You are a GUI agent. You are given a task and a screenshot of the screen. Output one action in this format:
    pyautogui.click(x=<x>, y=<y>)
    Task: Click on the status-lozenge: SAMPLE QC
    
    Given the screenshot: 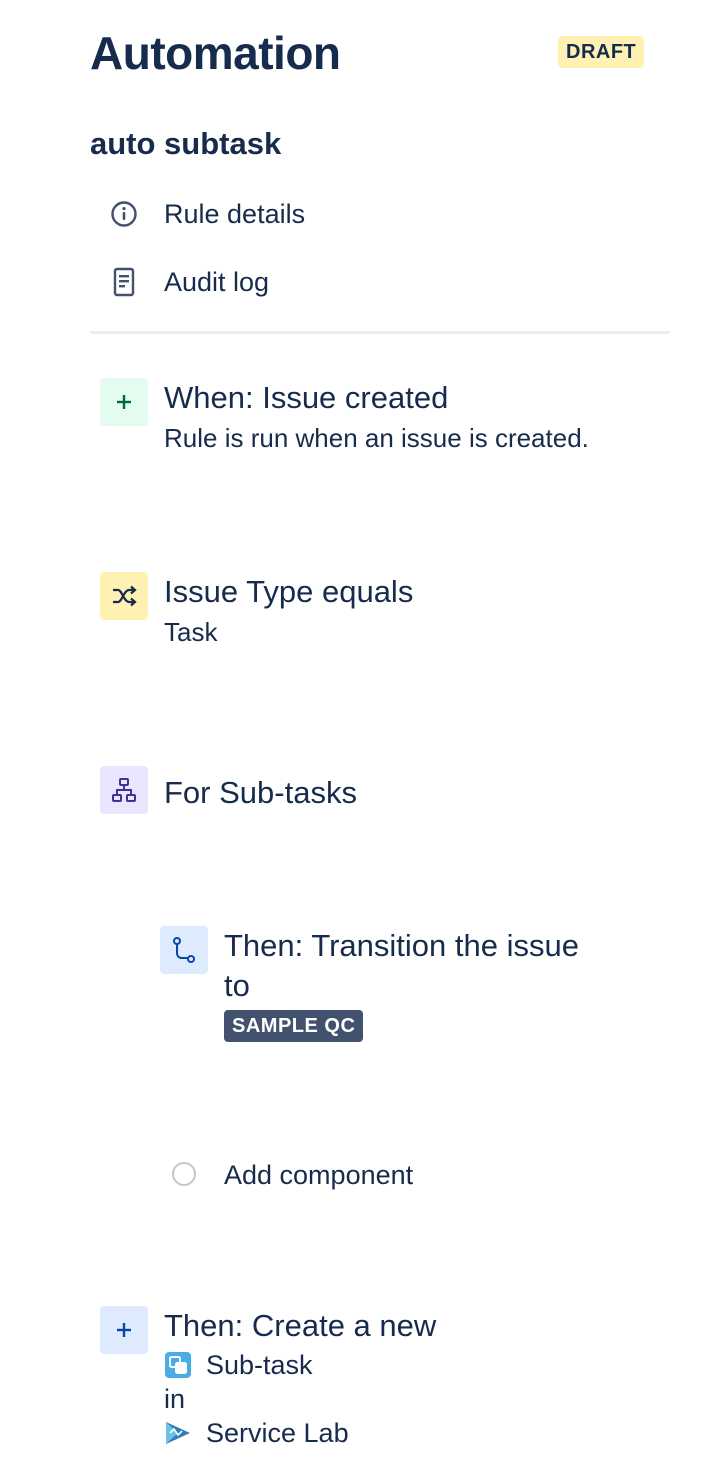 What is the action you would take?
    pyautogui.click(x=294, y=1026)
    